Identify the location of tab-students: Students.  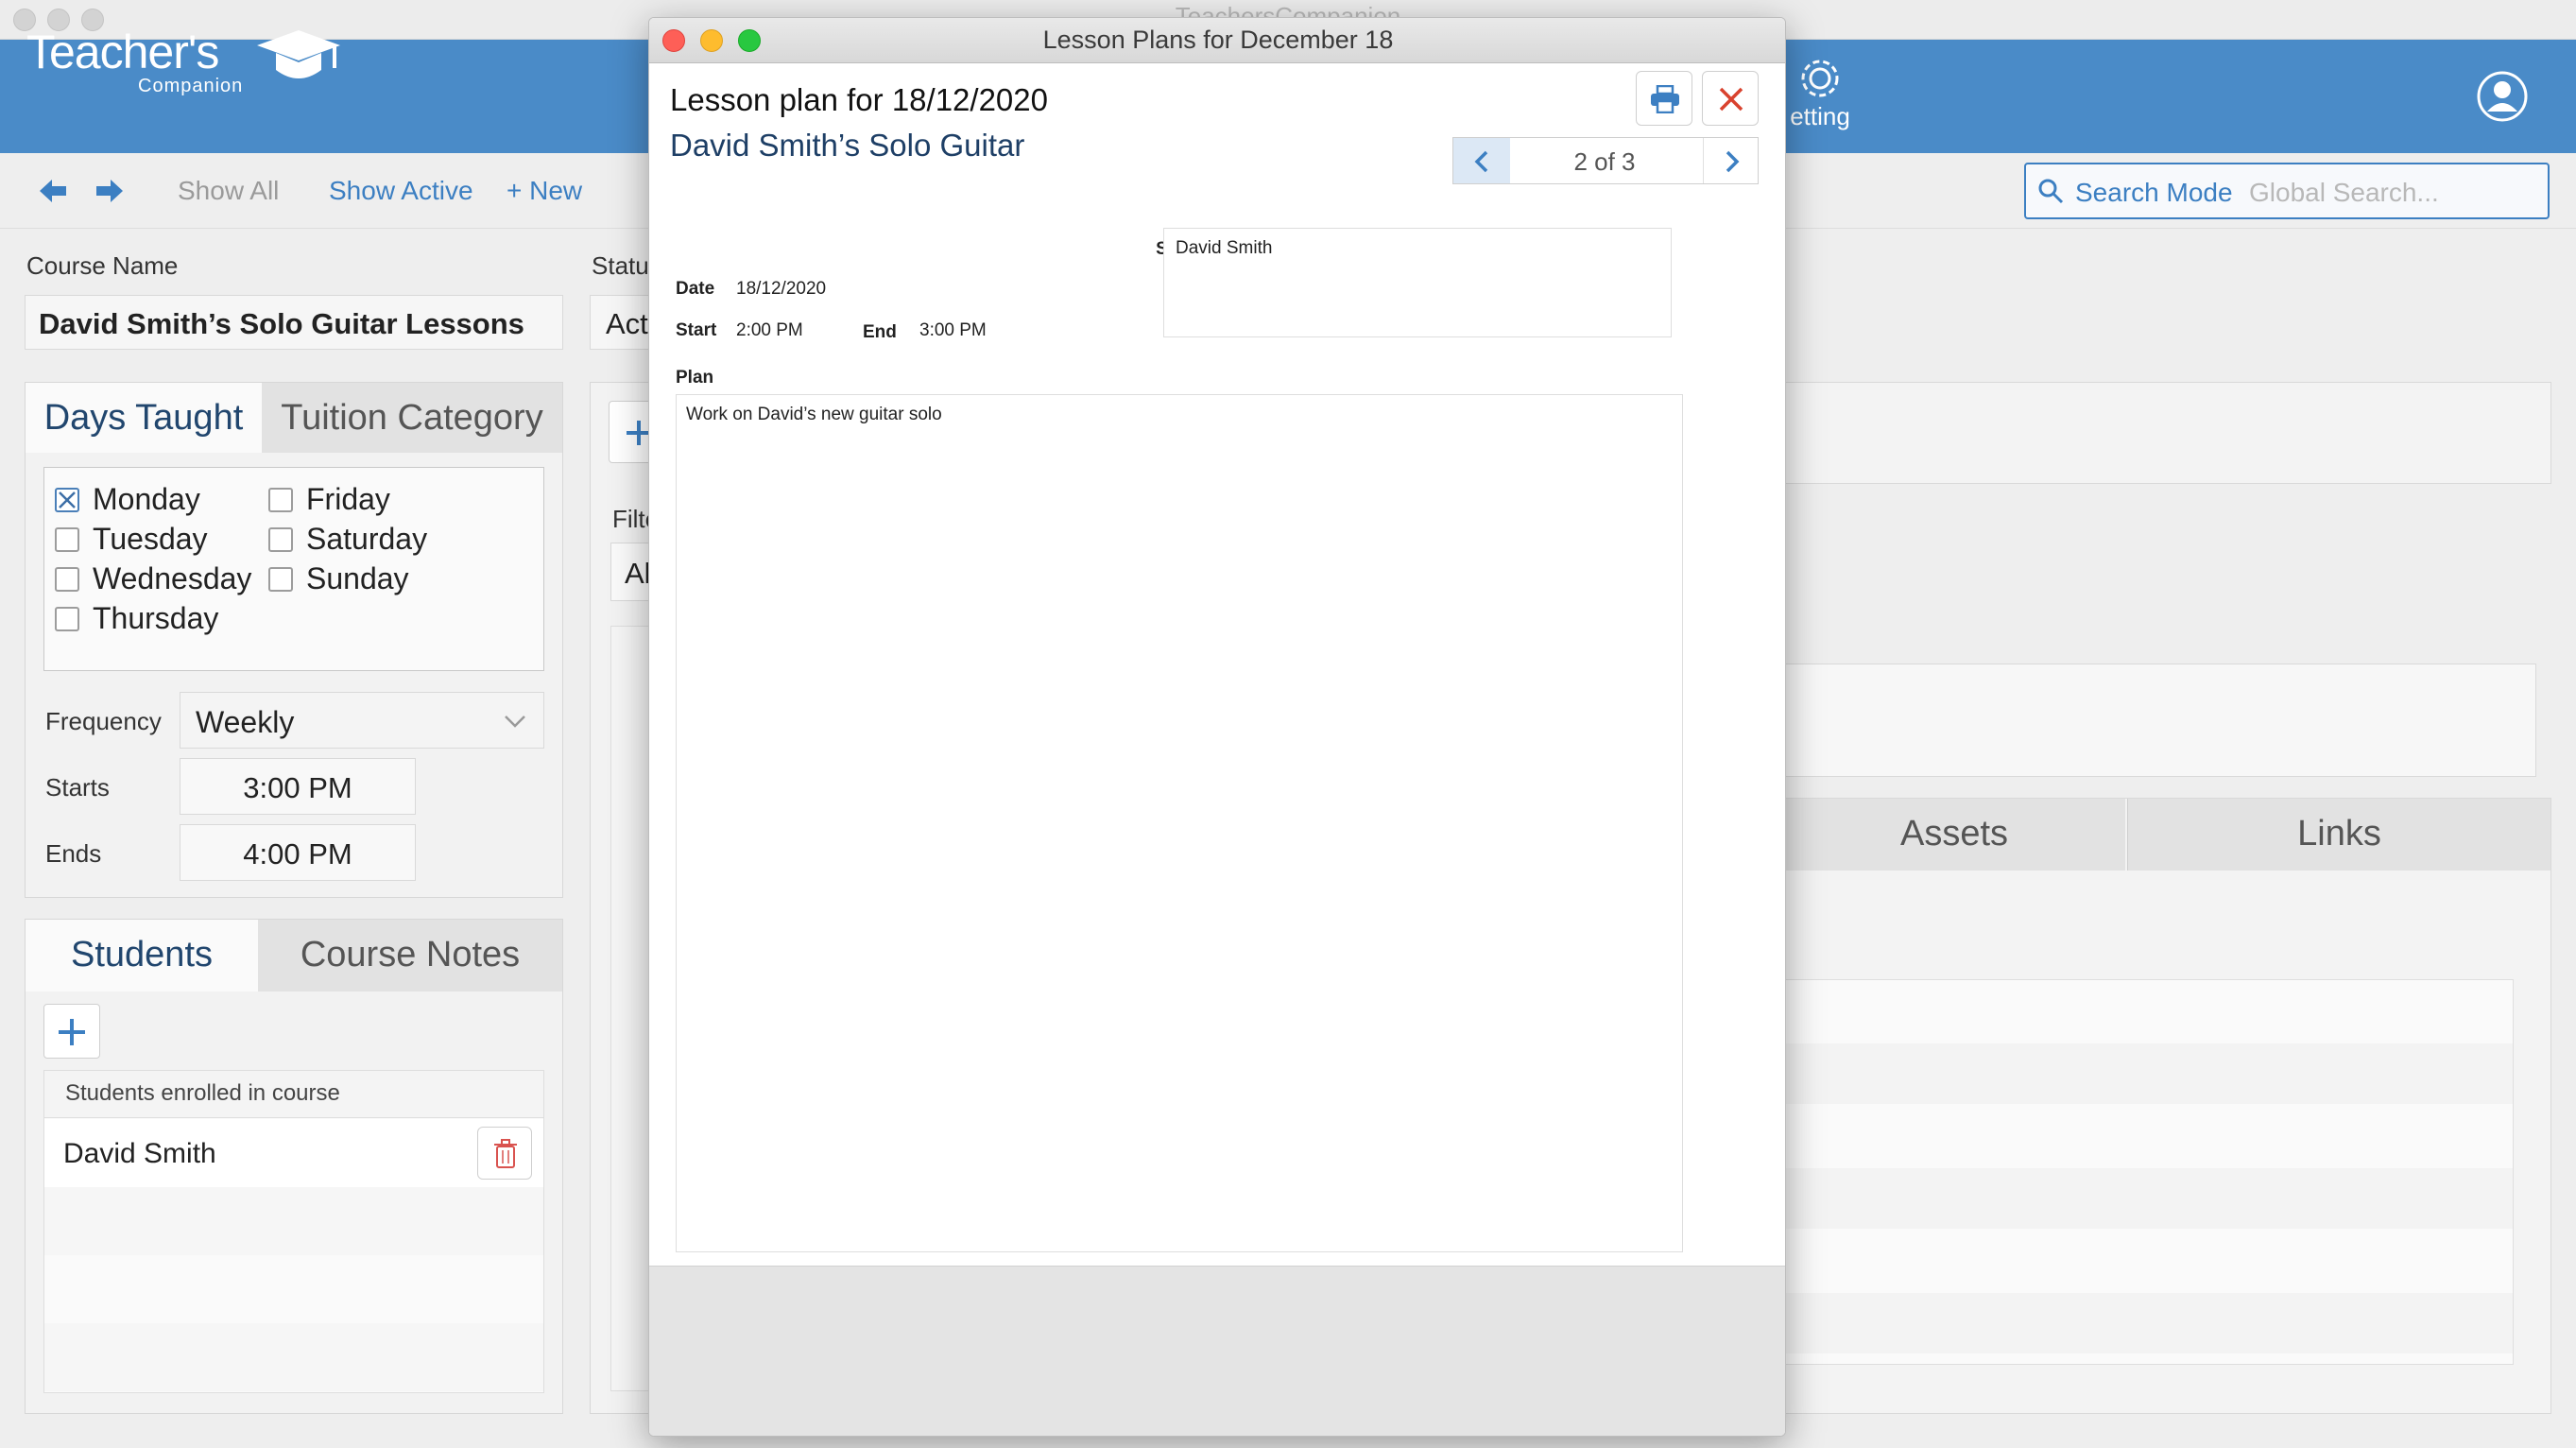
(142, 955).